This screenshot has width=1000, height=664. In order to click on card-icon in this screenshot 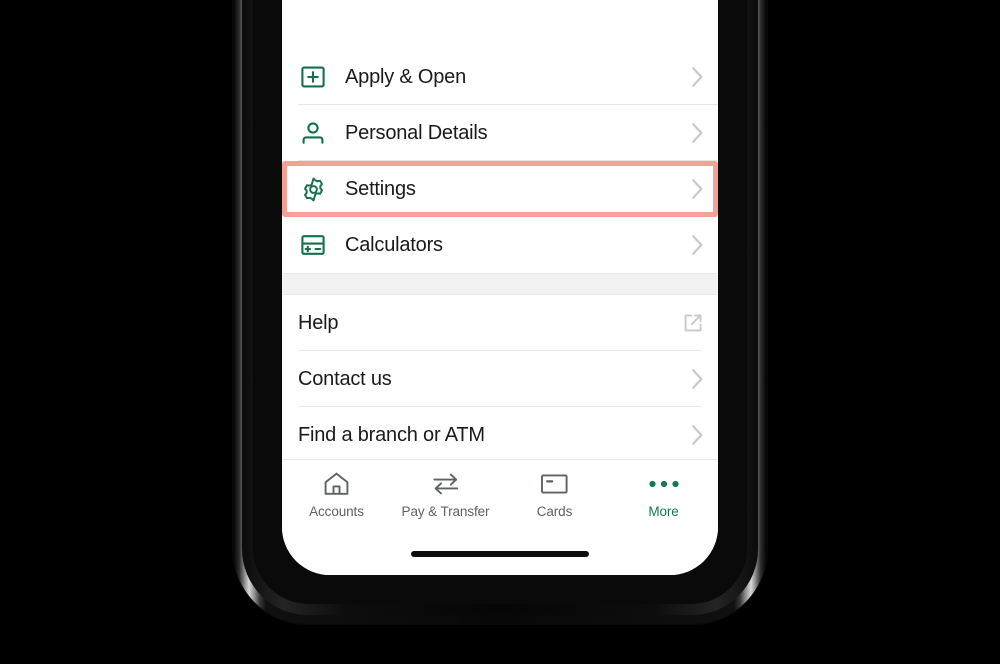, I will do `click(554, 484)`.